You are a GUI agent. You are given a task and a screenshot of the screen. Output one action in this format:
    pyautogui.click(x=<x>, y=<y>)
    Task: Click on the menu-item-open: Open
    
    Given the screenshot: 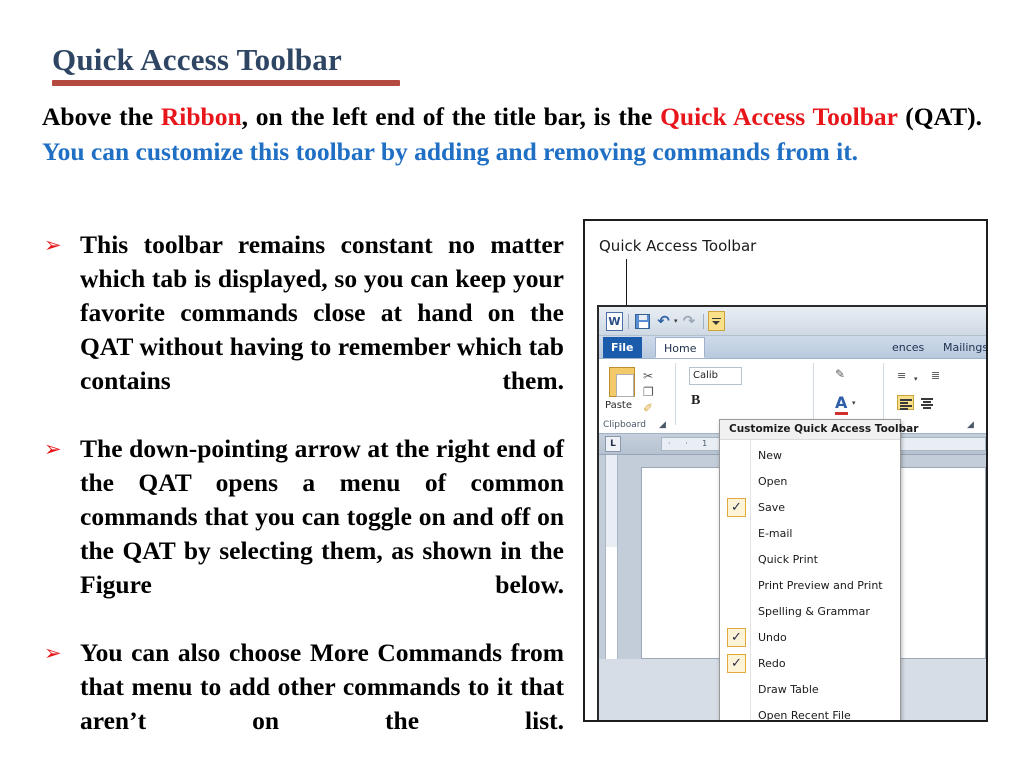 What is the action you would take?
    pyautogui.click(x=810, y=482)
    